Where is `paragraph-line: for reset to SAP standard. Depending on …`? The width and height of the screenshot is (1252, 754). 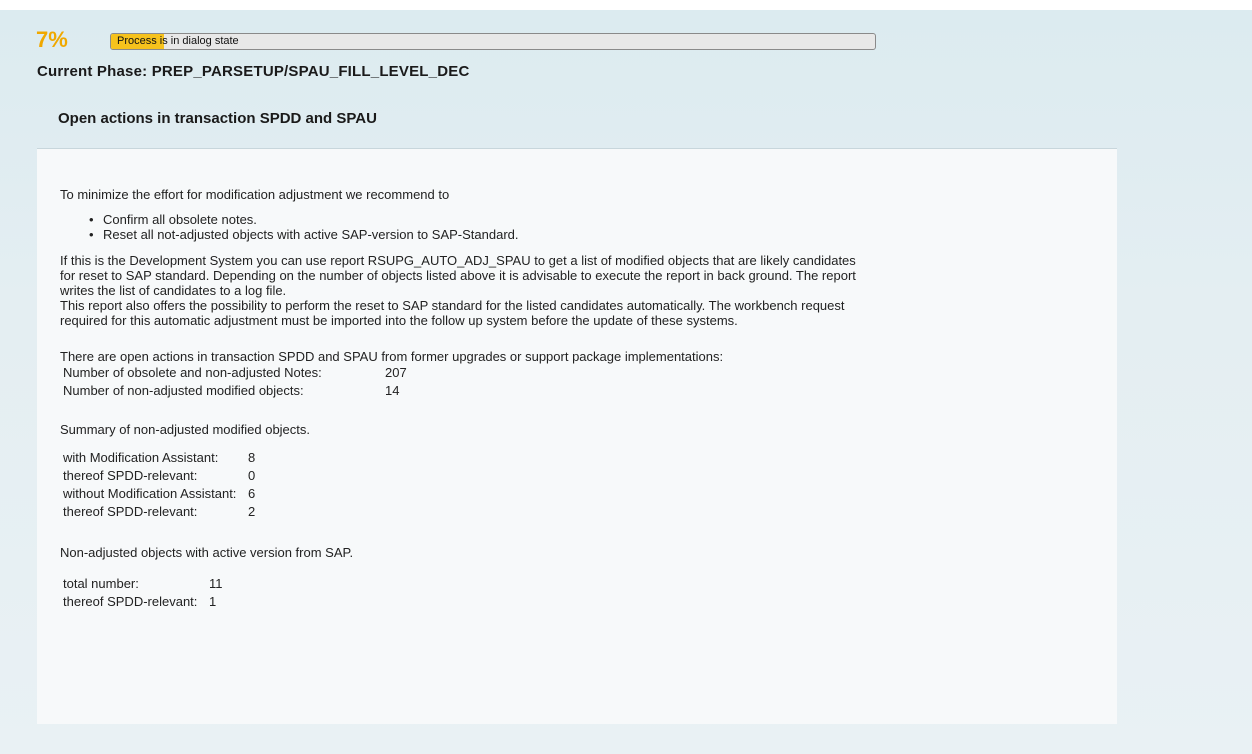
paragraph-line: for reset to SAP standard. Depending on … is located at coordinates (458, 275).